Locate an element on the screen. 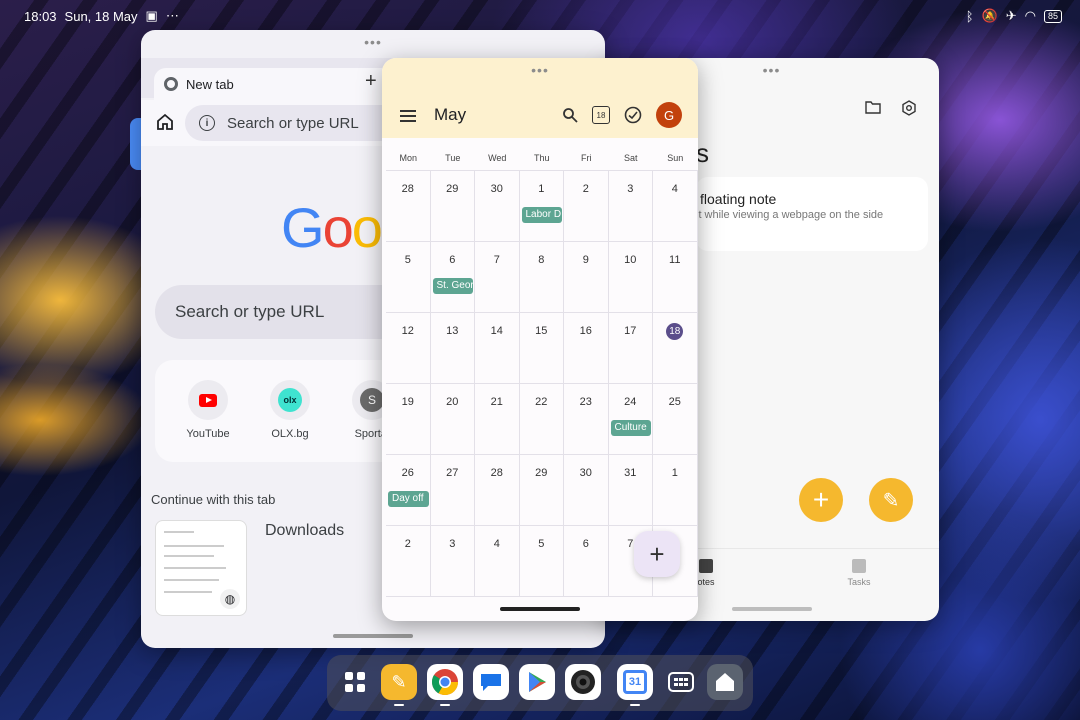  google-logo: Goo is located at coordinates (332, 227).